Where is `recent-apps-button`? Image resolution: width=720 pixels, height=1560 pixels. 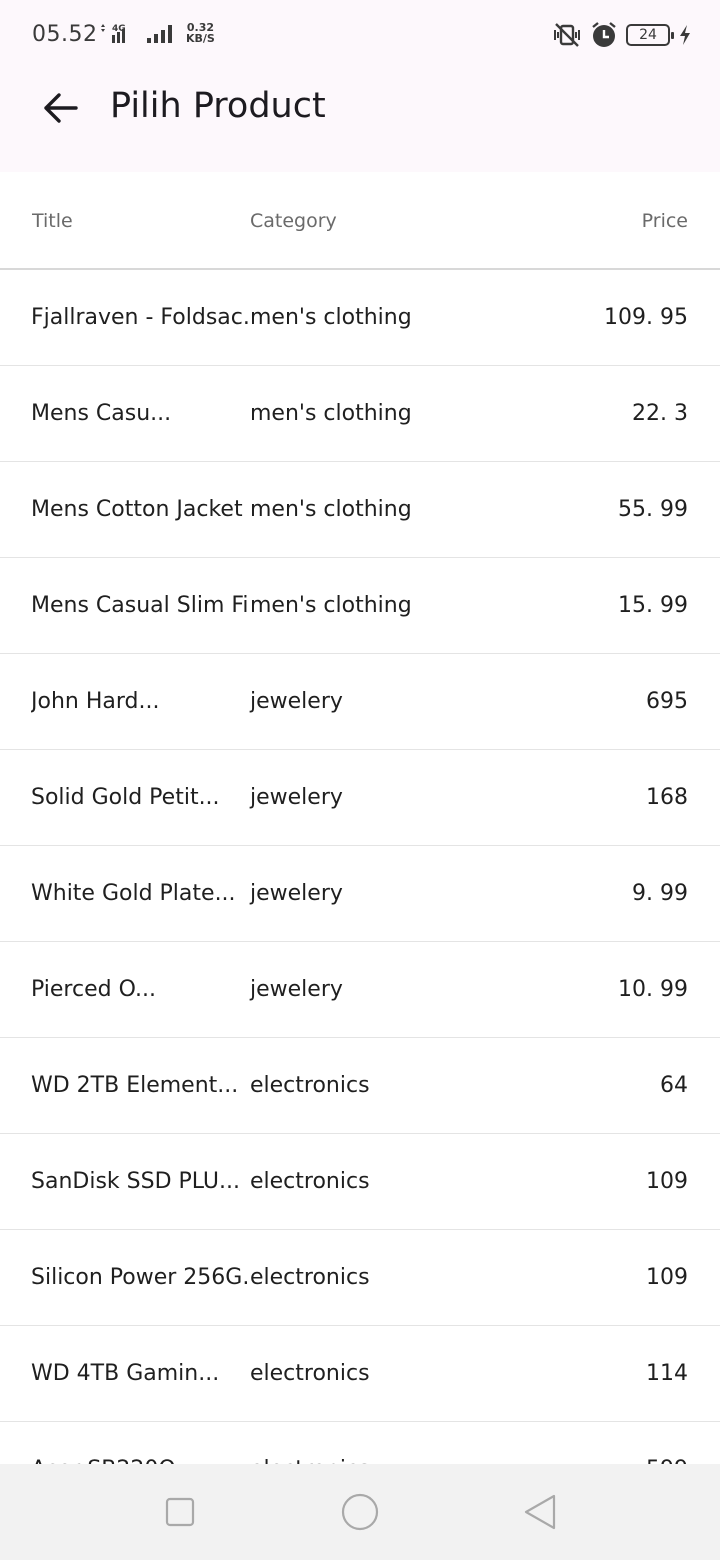
recent-apps-button is located at coordinates (180, 1512).